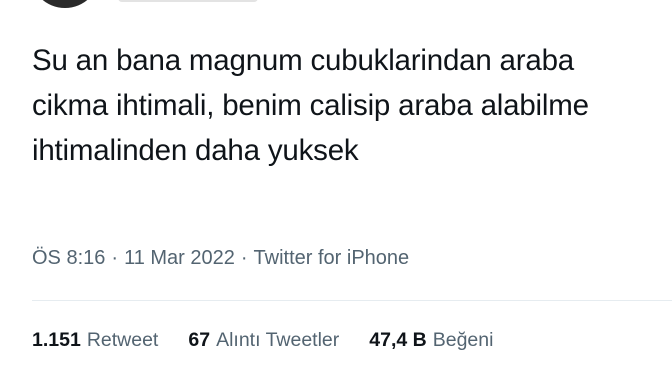  I want to click on divider, so click(352, 300).